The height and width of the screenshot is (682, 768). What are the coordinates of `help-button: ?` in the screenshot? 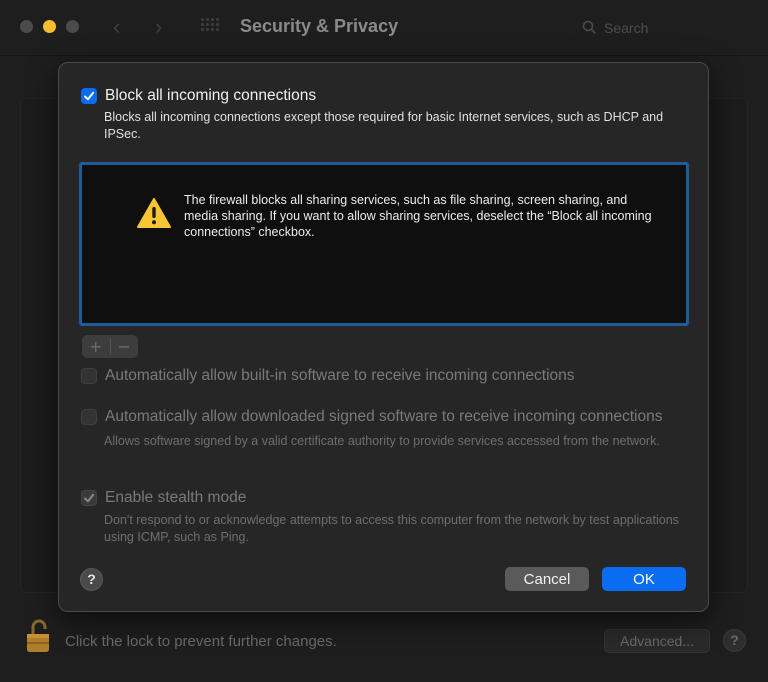 It's located at (734, 640).